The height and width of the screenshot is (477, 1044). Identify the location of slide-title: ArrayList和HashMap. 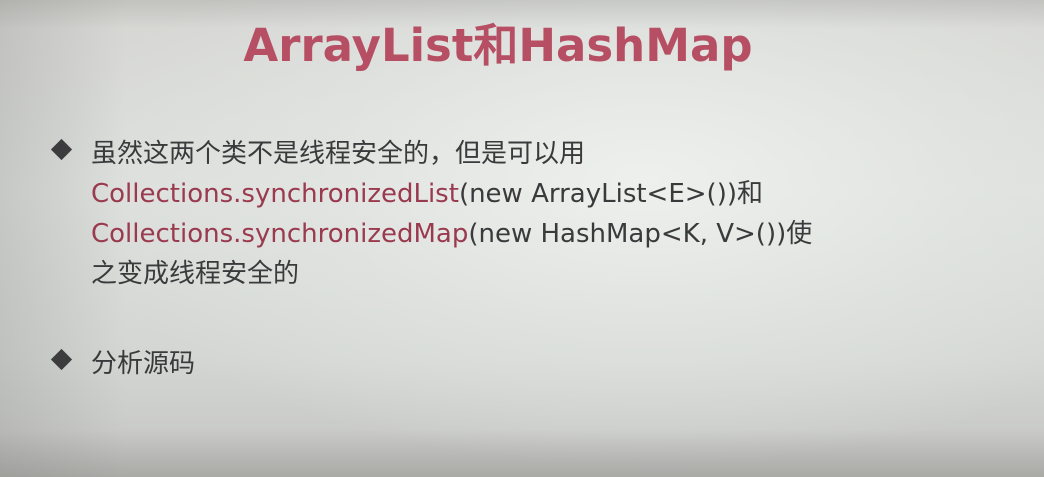
(498, 45).